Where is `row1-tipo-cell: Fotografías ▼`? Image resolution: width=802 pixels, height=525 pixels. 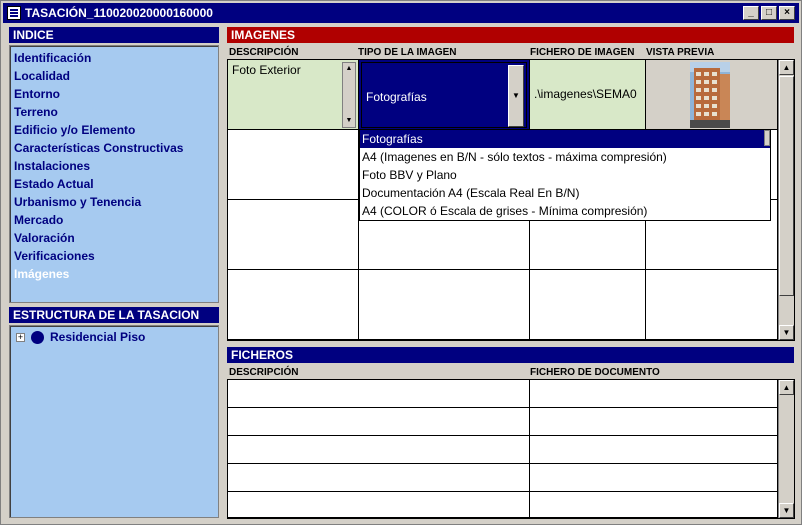
row1-tipo-cell: Fotografías ▼ is located at coordinates (444, 95).